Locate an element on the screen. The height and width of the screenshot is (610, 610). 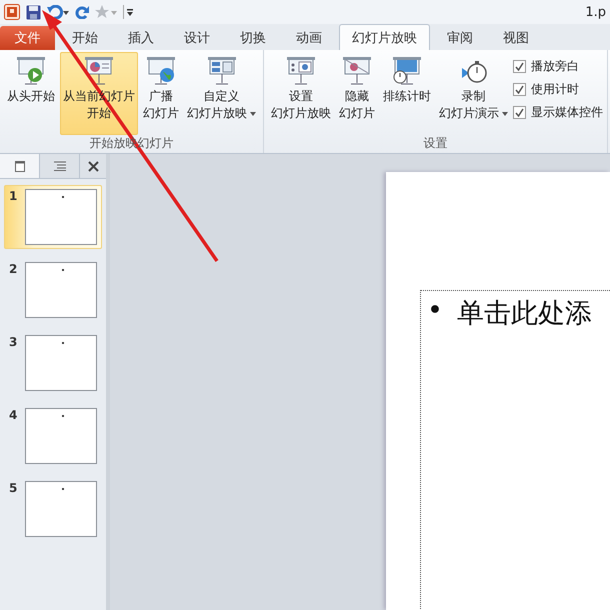
save-icon is located at coordinates (33, 12).